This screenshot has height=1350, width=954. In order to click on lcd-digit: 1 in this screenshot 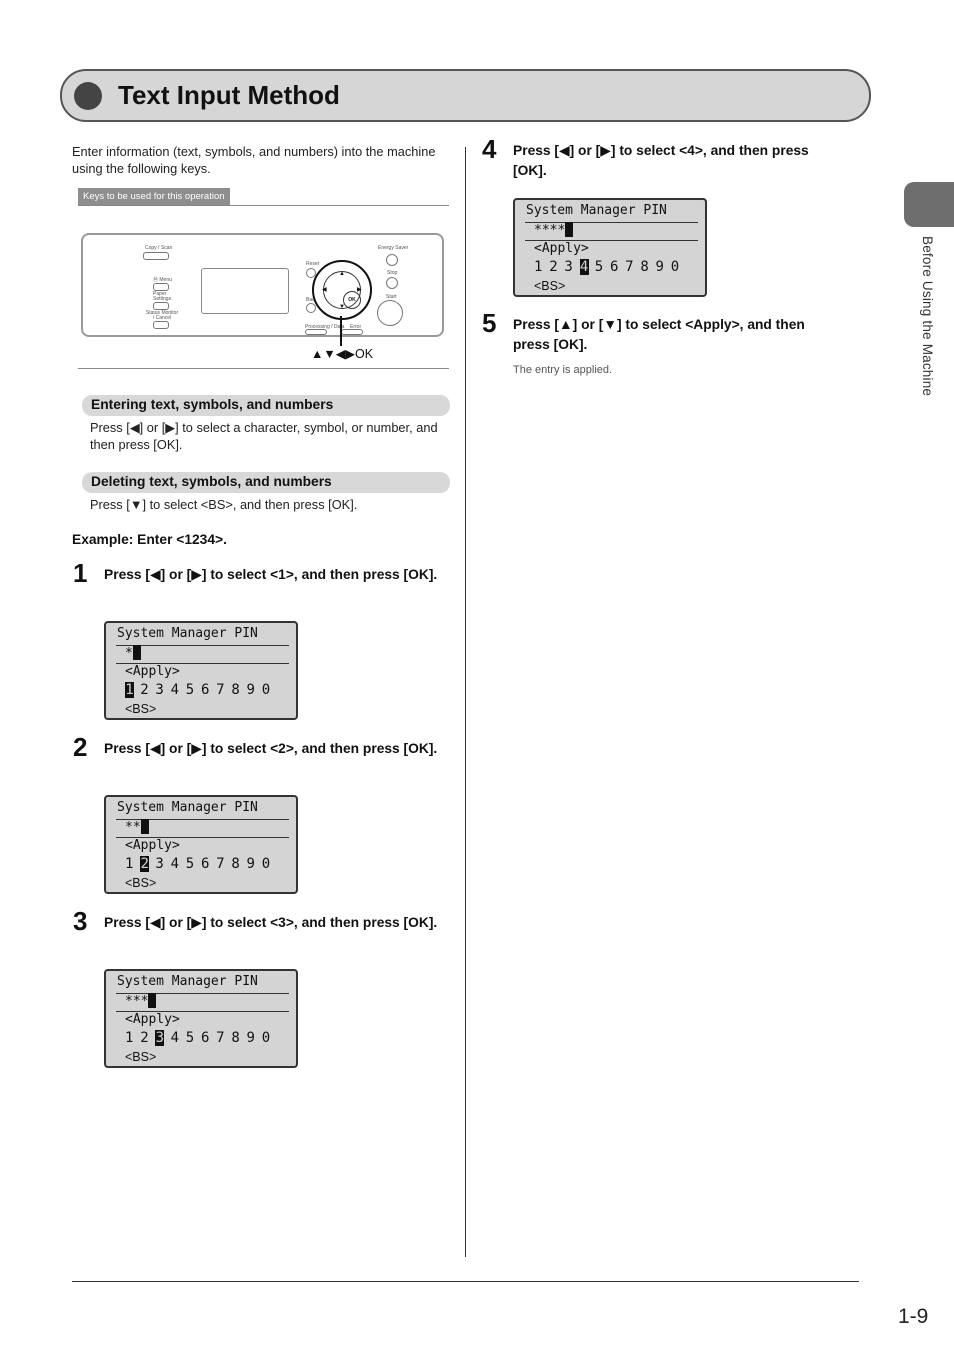, I will do `click(129, 864)`.